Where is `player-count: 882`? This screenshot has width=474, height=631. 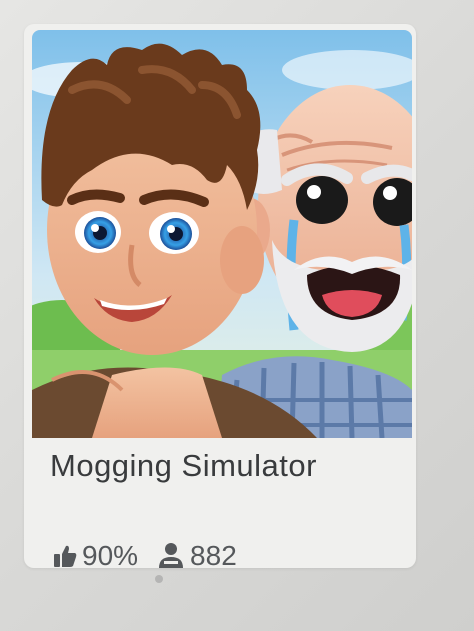
player-count: 882 is located at coordinates (213, 554).